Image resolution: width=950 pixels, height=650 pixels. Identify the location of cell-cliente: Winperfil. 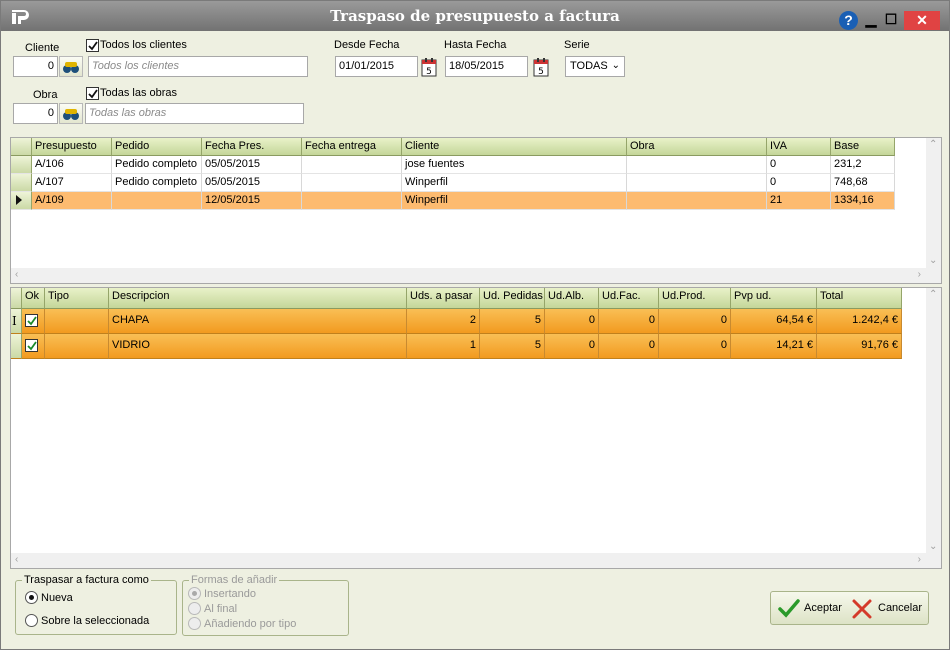
(514, 183).